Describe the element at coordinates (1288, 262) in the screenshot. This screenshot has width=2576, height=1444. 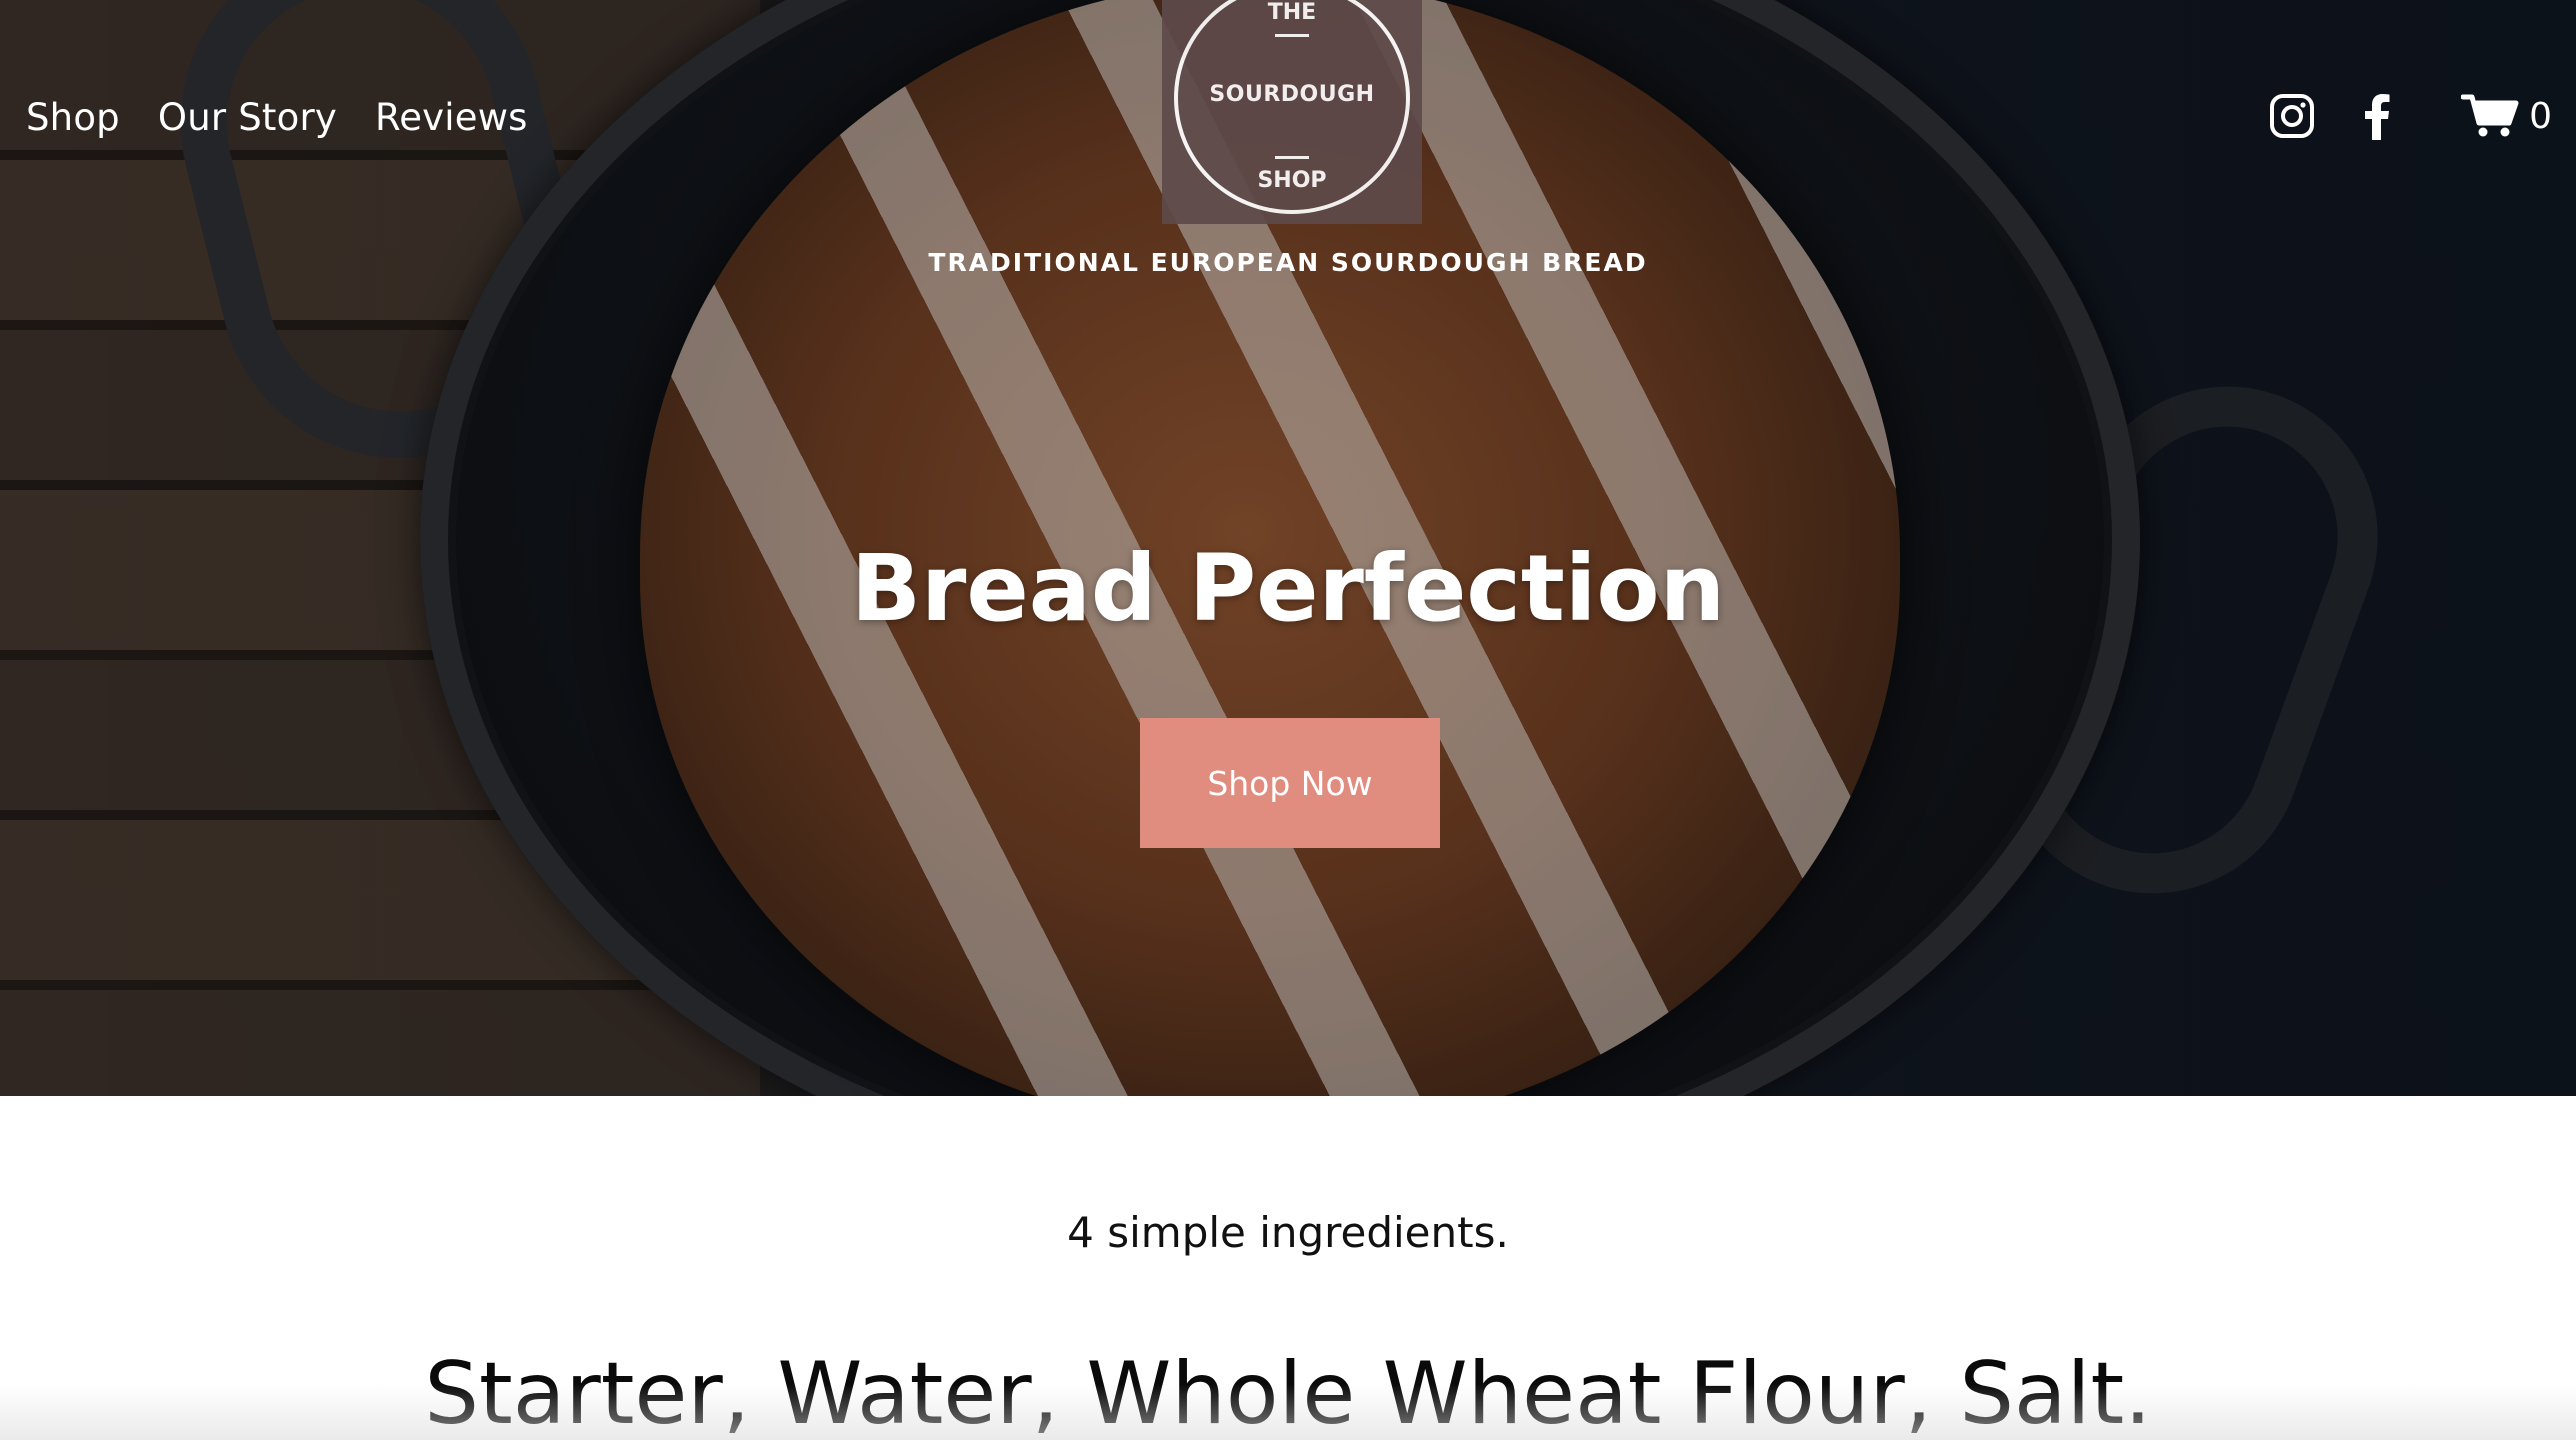
I see `site-tagline: TRADITIONAL EUROPEAN SOURDOUGH BREAD` at that location.